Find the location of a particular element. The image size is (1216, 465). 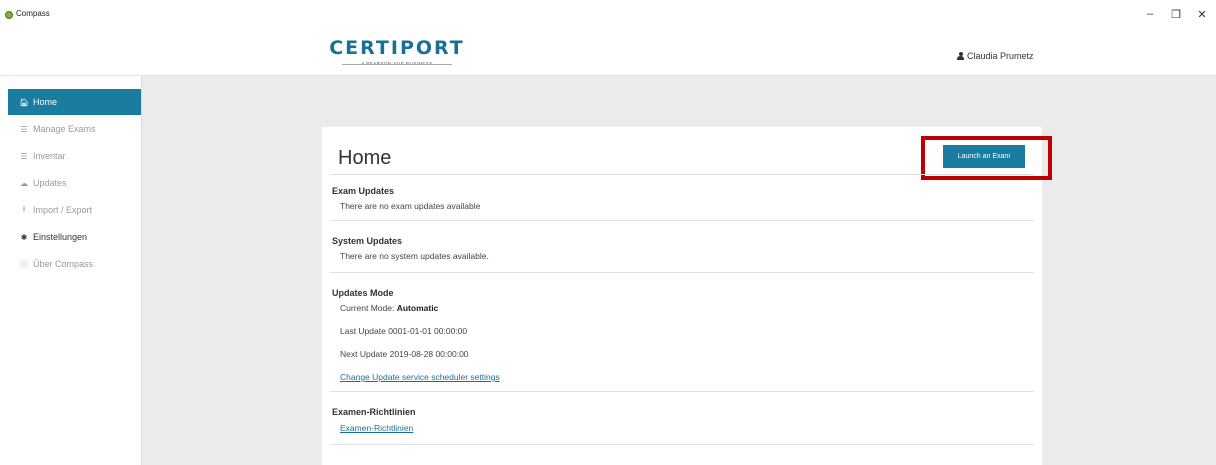

launch-exam-button: Launch an Exam is located at coordinates (984, 156).